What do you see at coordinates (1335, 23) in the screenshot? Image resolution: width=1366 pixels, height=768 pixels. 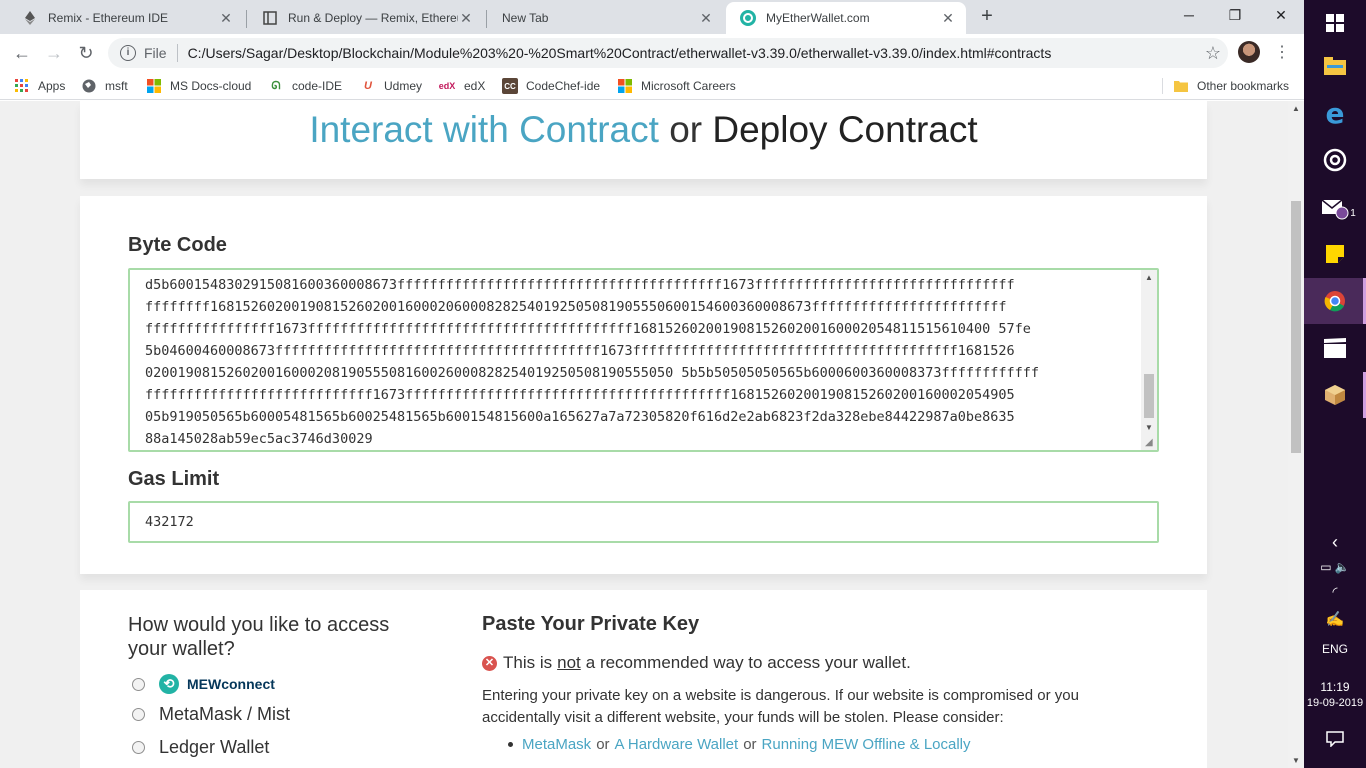 I see `windows-start-icon` at bounding box center [1335, 23].